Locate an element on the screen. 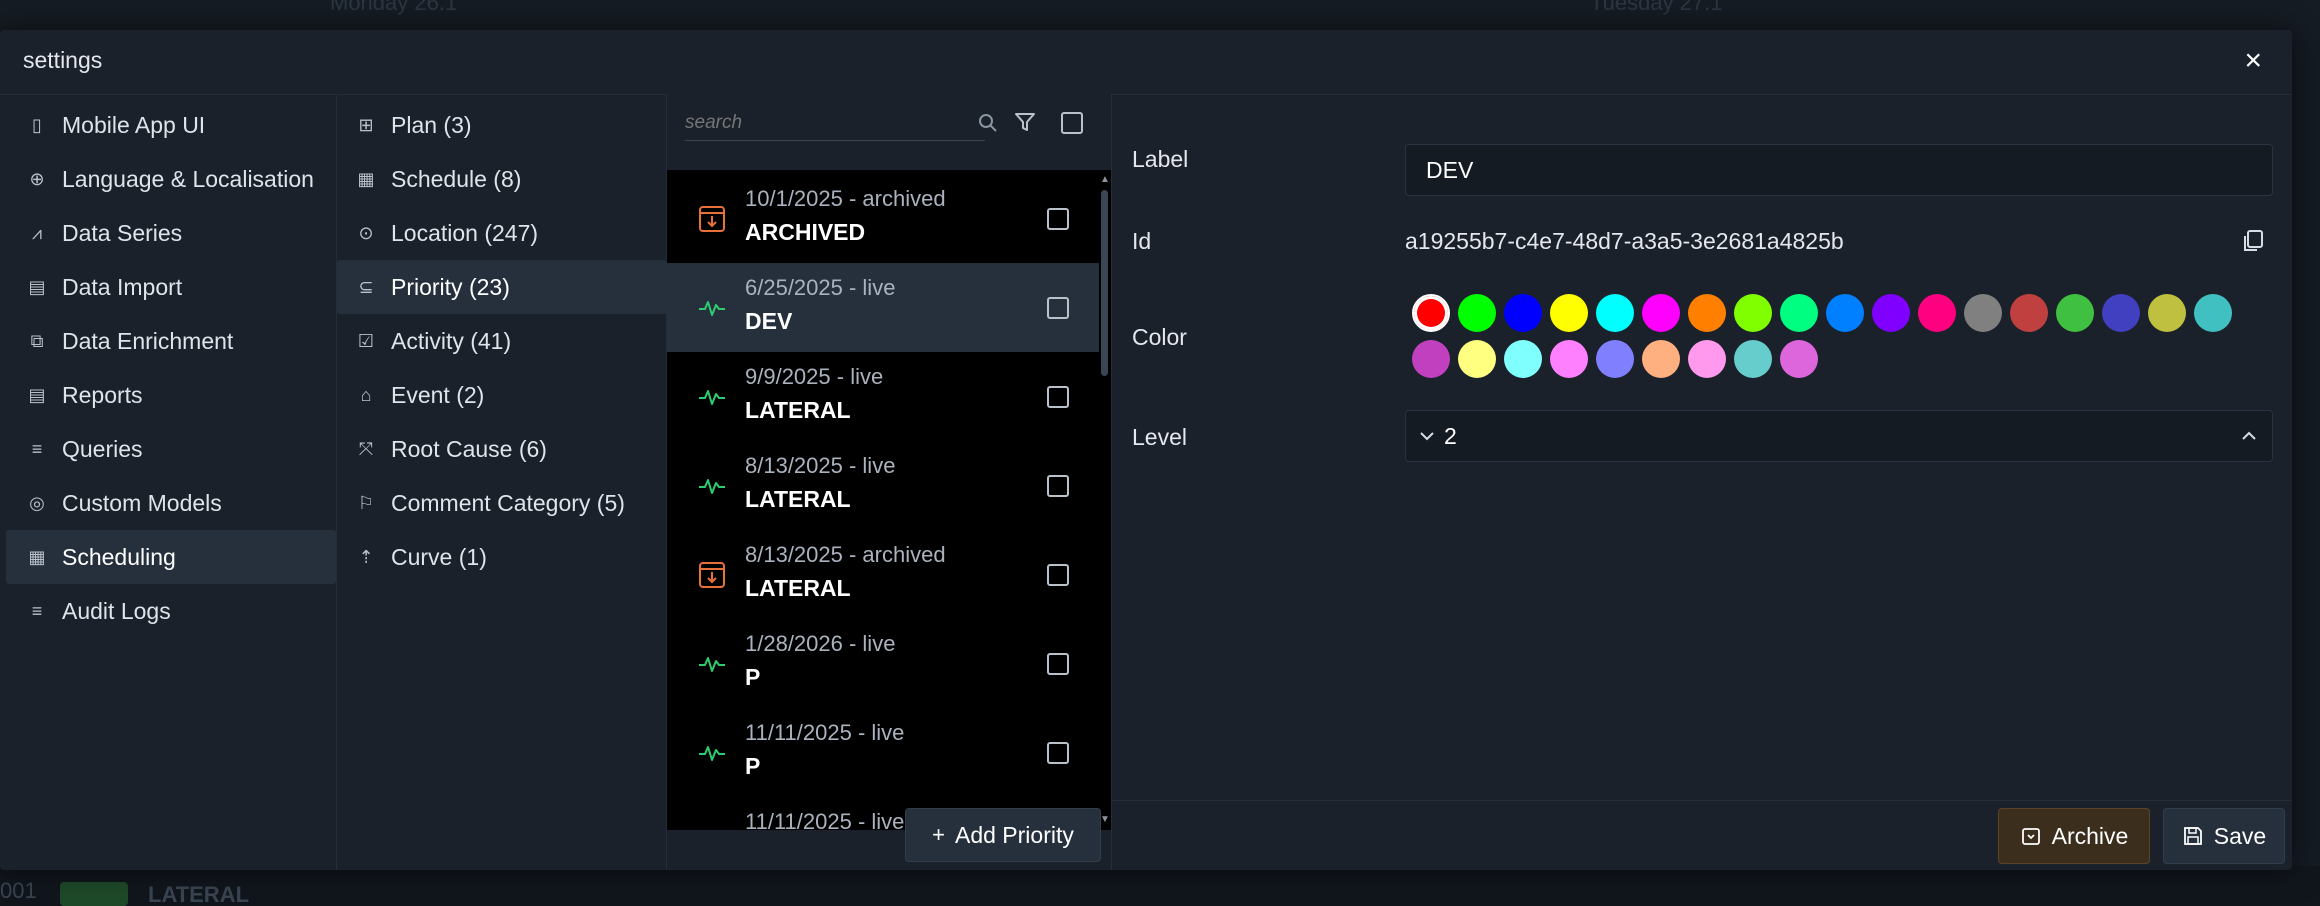 Image resolution: width=2320 pixels, height=906 pixels. search-input is located at coordinates (835, 126).